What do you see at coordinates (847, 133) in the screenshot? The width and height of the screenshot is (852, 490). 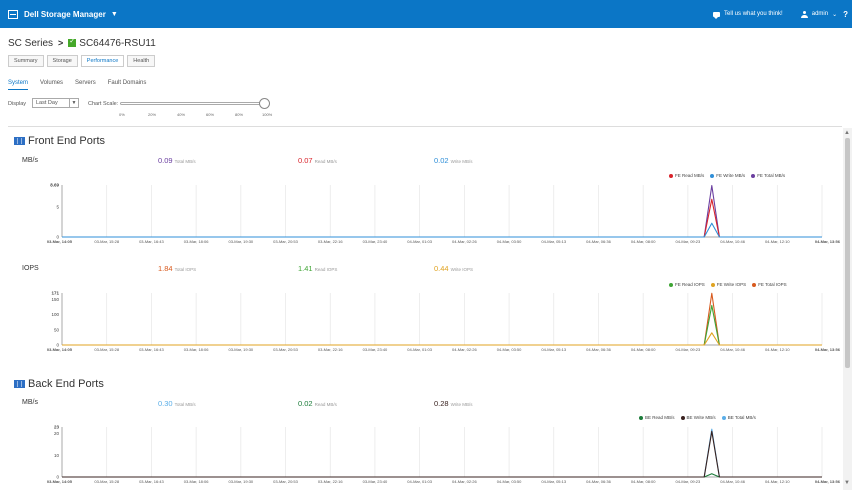 I see `scroll-up-icon: ▲` at bounding box center [847, 133].